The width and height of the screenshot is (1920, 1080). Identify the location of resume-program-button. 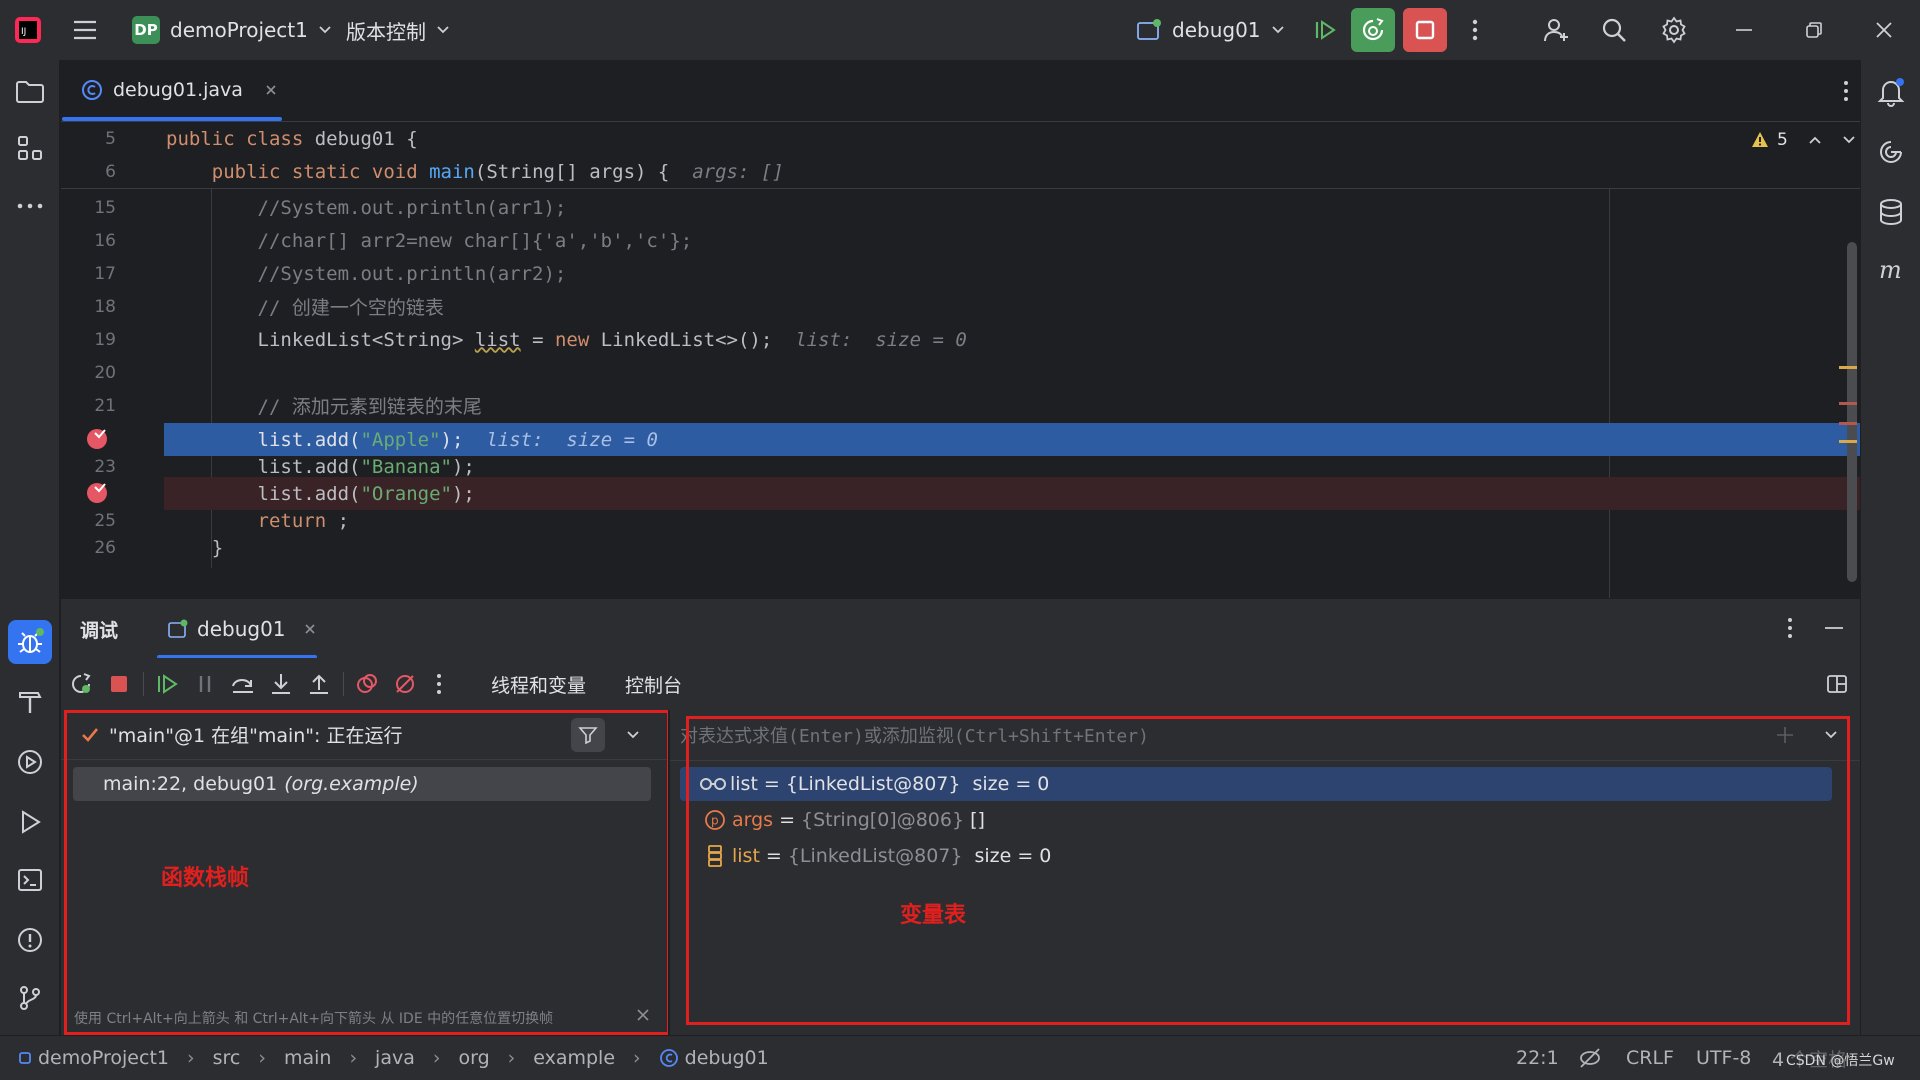
(167, 684).